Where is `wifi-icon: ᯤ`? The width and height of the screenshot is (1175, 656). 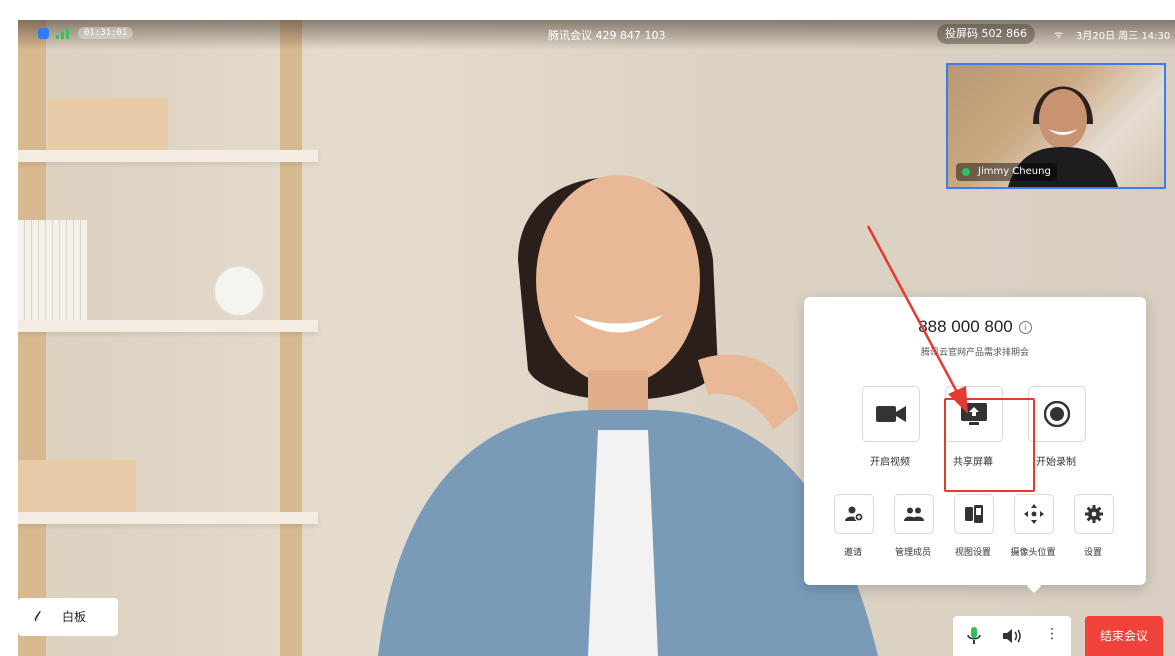
wifi-icon: ᯤ is located at coordinates (1059, 35).